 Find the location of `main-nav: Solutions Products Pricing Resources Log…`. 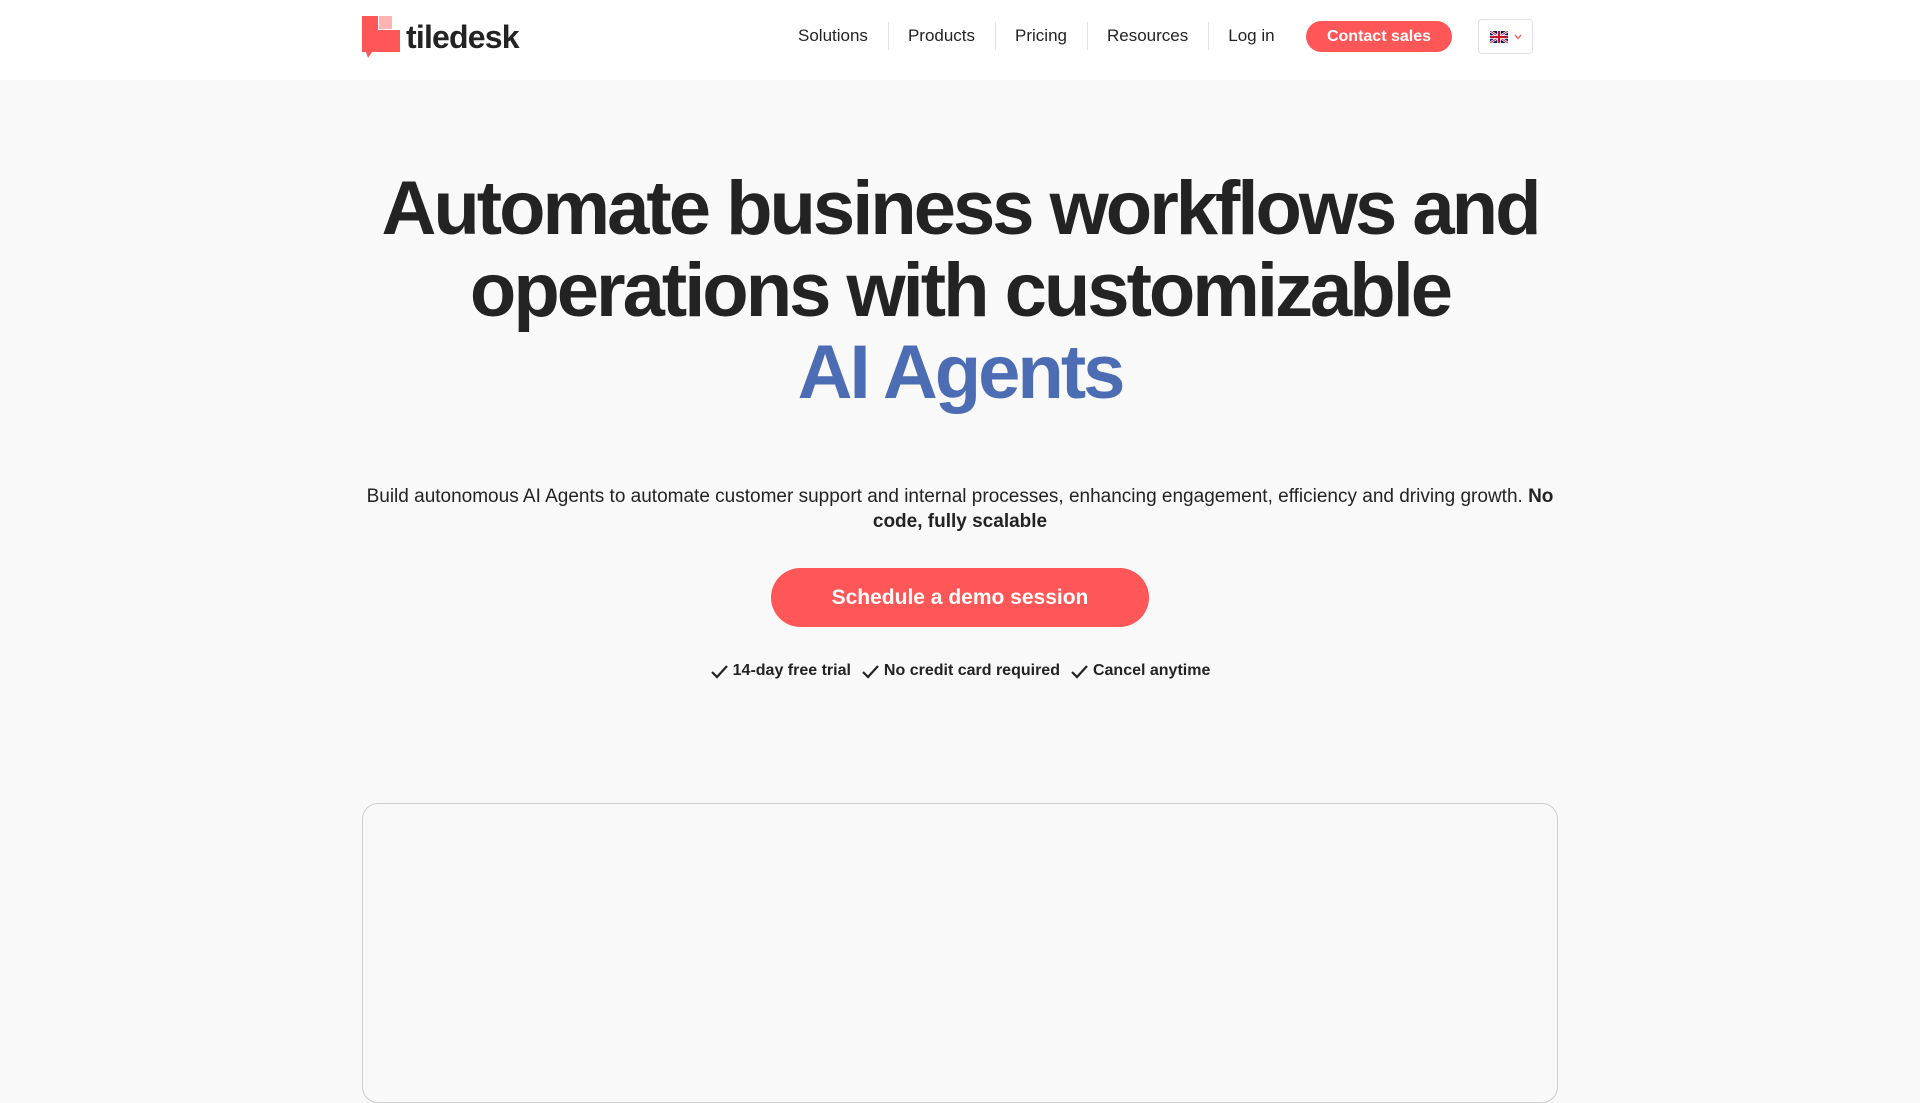

main-nav: Solutions Products Pricing Resources Log… is located at coordinates (1036, 36).